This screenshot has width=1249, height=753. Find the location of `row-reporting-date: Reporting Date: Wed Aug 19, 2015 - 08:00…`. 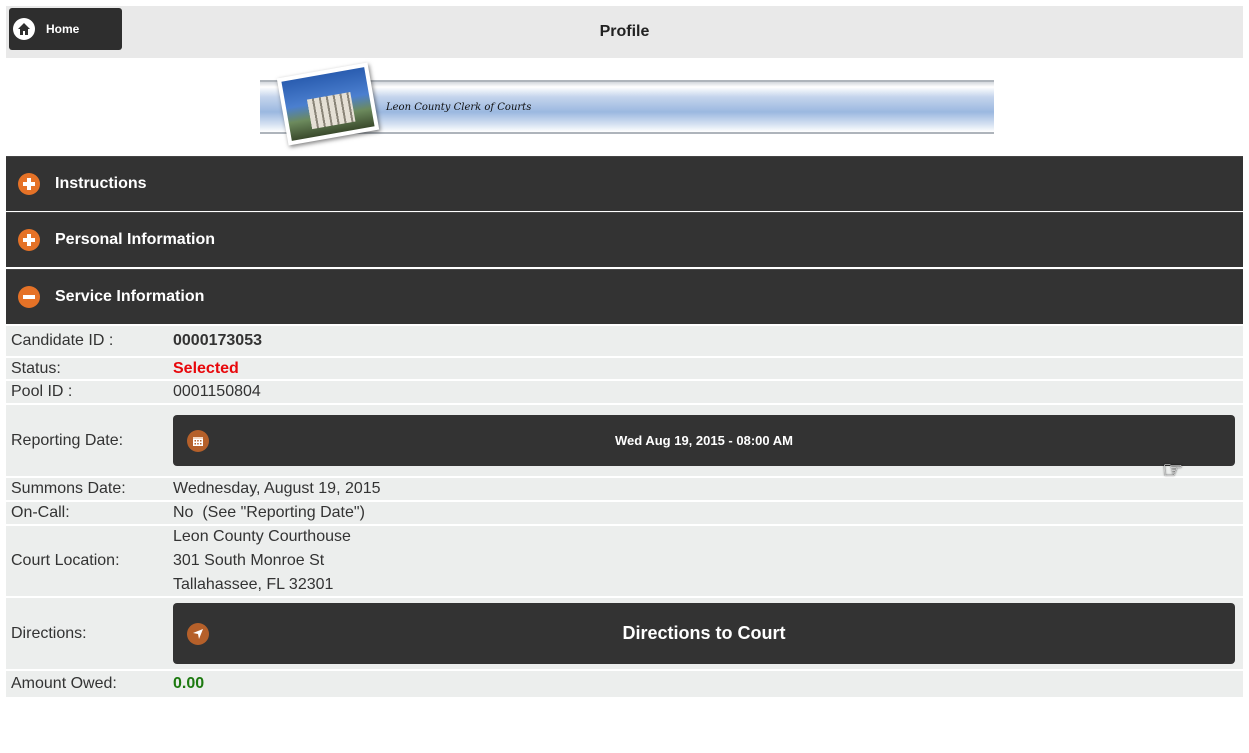

row-reporting-date: Reporting Date: Wed Aug 19, 2015 - 08:00… is located at coordinates (624, 441).